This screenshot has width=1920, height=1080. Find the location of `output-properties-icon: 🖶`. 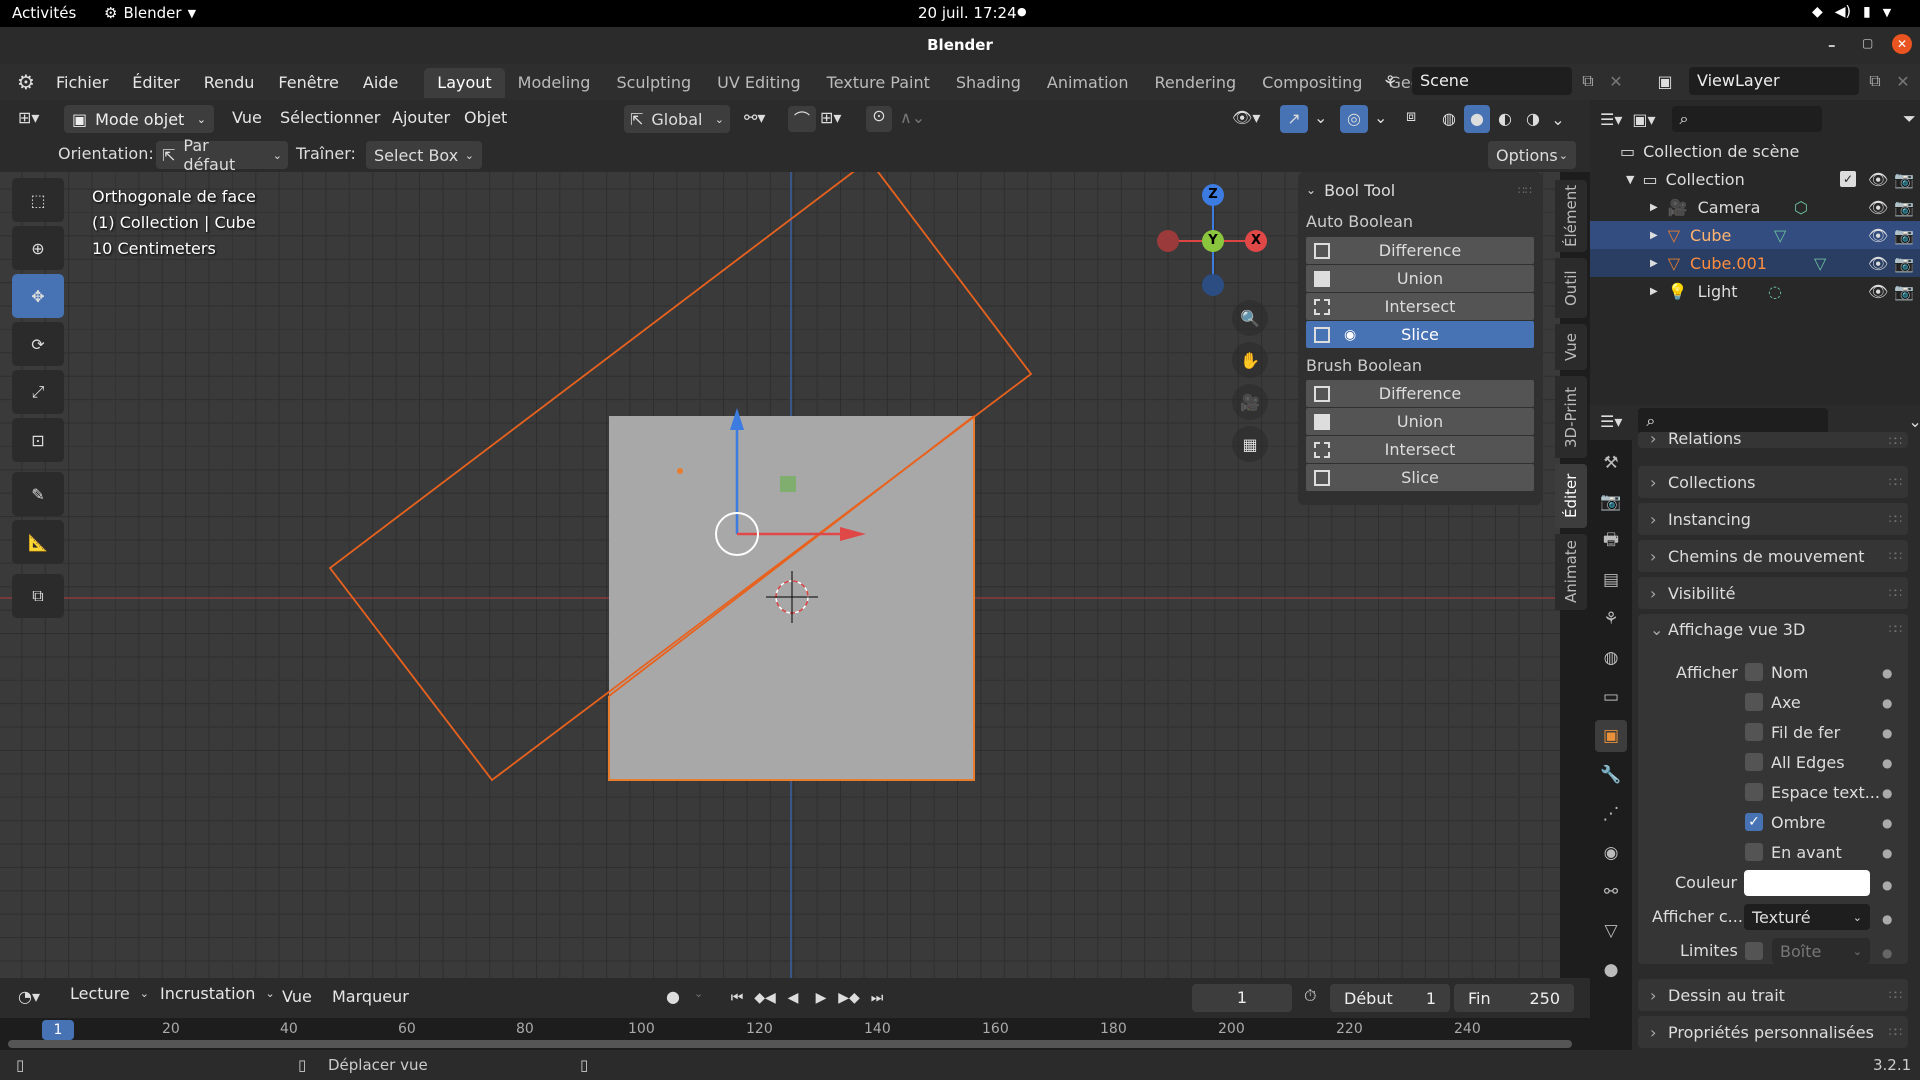

output-properties-icon: 🖶 is located at coordinates (1611, 541).